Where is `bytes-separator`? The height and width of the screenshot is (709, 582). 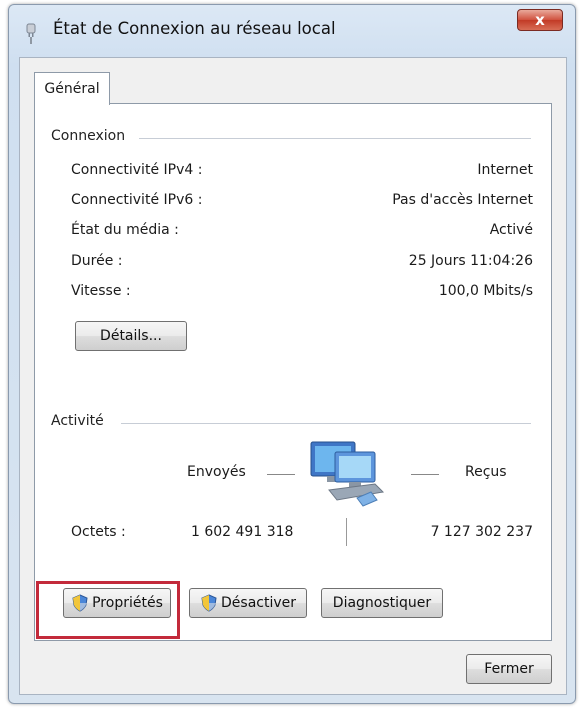 bytes-separator is located at coordinates (346, 532).